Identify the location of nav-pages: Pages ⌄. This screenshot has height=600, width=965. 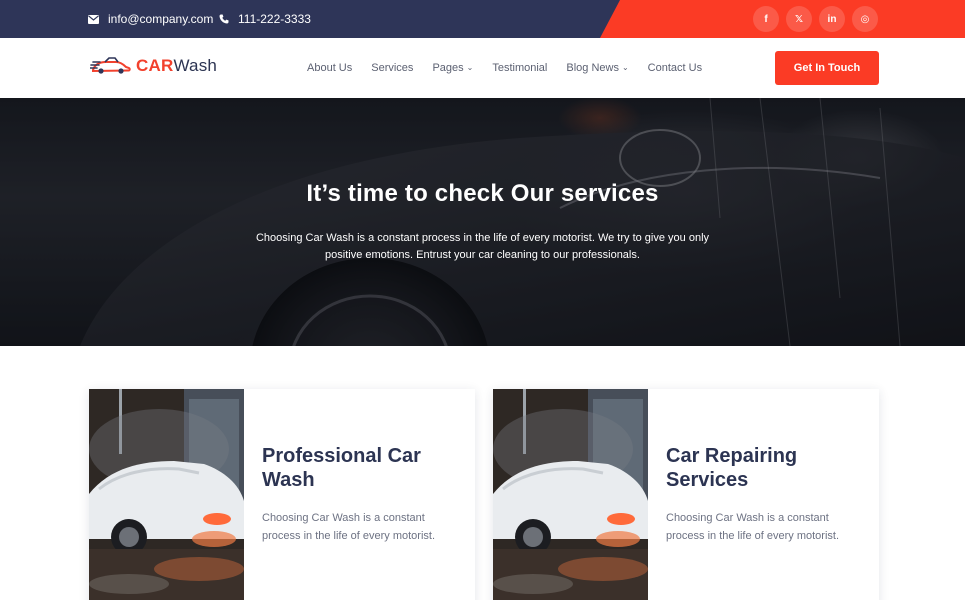
(452, 68).